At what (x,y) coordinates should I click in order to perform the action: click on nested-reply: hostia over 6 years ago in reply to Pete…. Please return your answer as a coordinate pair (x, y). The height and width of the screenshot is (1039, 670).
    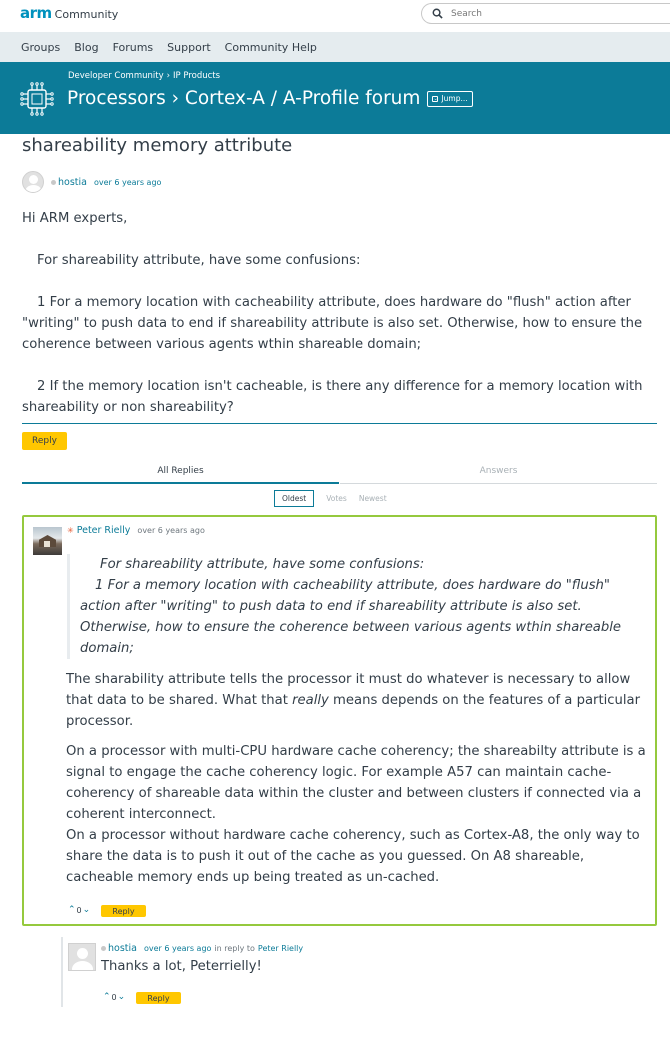
    Looking at the image, I should click on (359, 972).